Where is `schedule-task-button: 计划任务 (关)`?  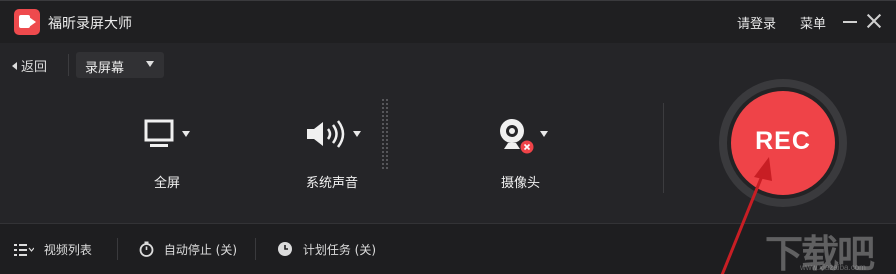
schedule-task-button: 计划任务 (关) is located at coordinates (326, 249).